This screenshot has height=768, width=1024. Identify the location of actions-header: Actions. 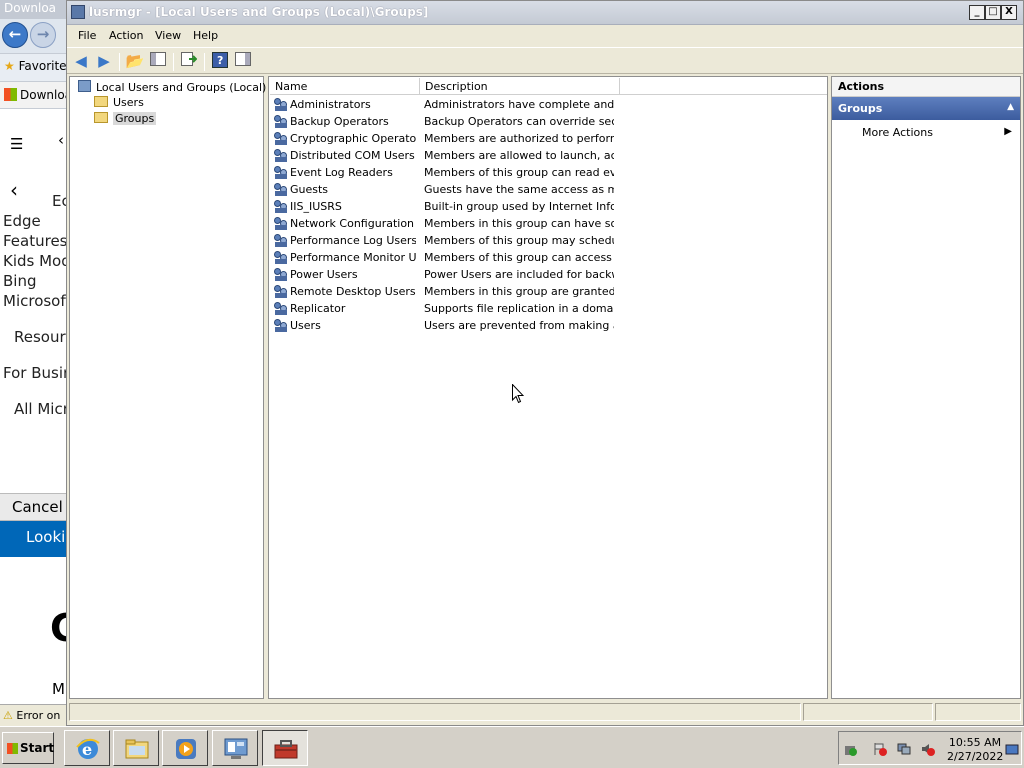
(926, 87).